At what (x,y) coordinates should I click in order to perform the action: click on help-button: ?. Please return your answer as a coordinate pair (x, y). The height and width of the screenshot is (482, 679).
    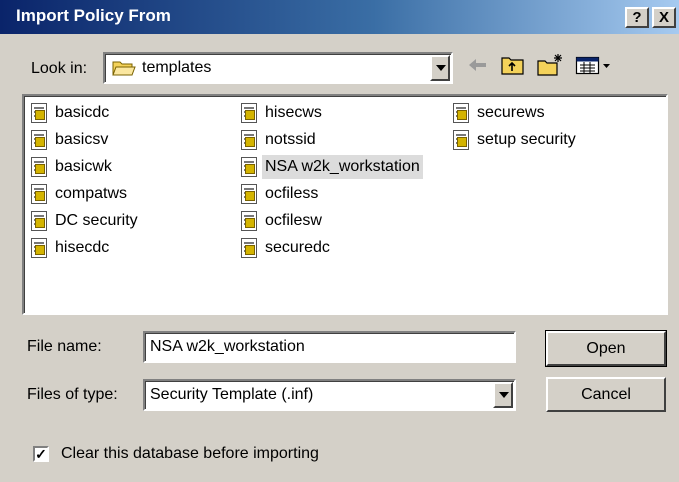
    Looking at the image, I should click on (637, 17).